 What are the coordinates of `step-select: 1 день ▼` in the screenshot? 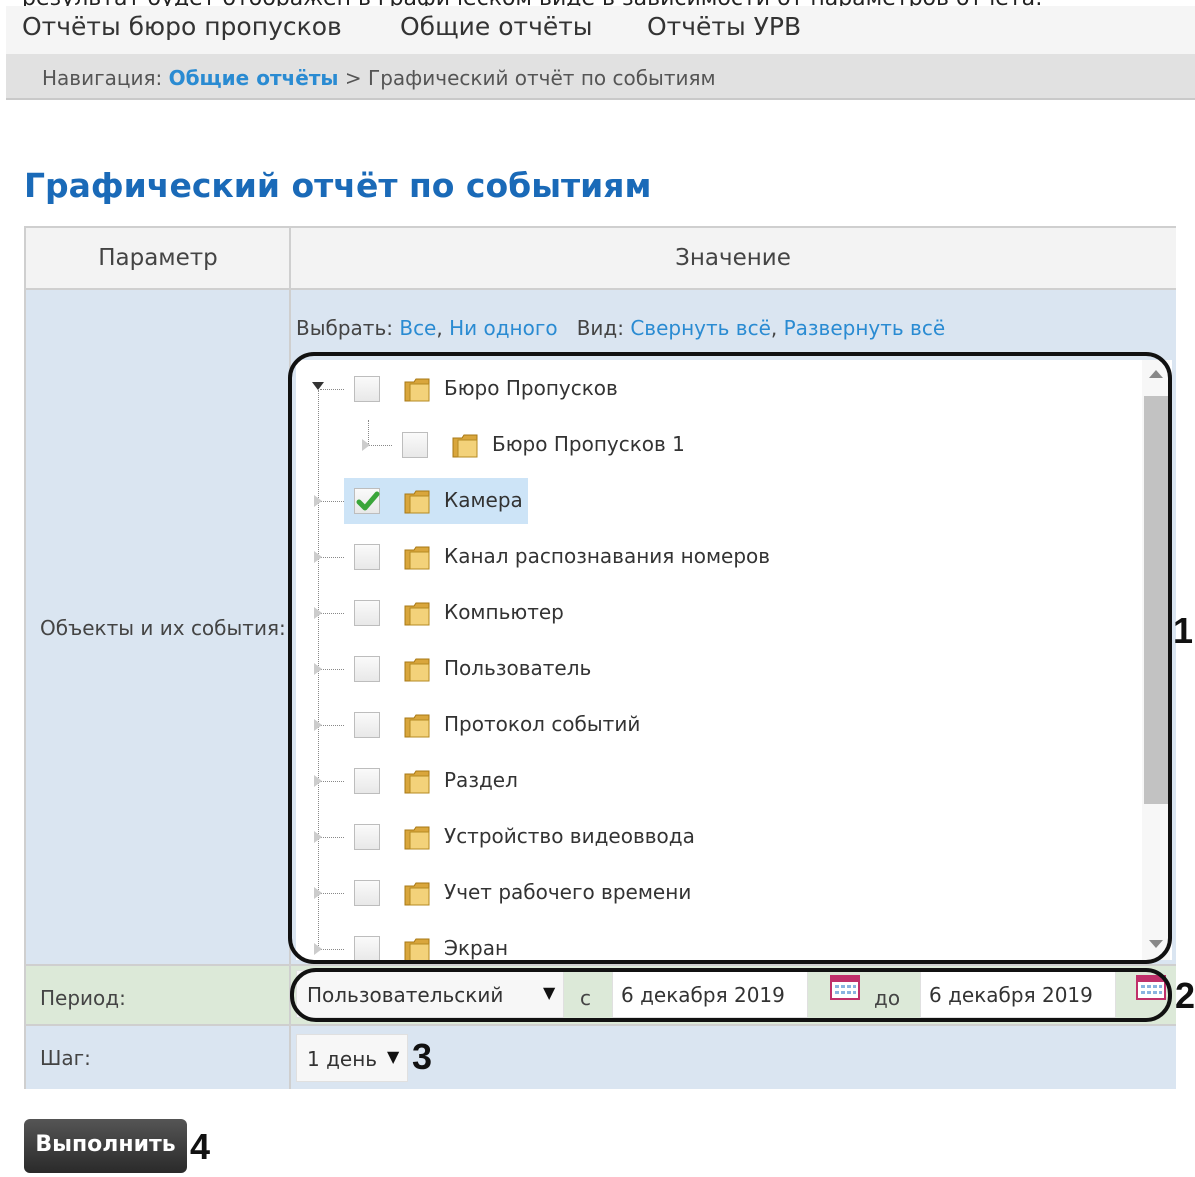 It's located at (352, 1058).